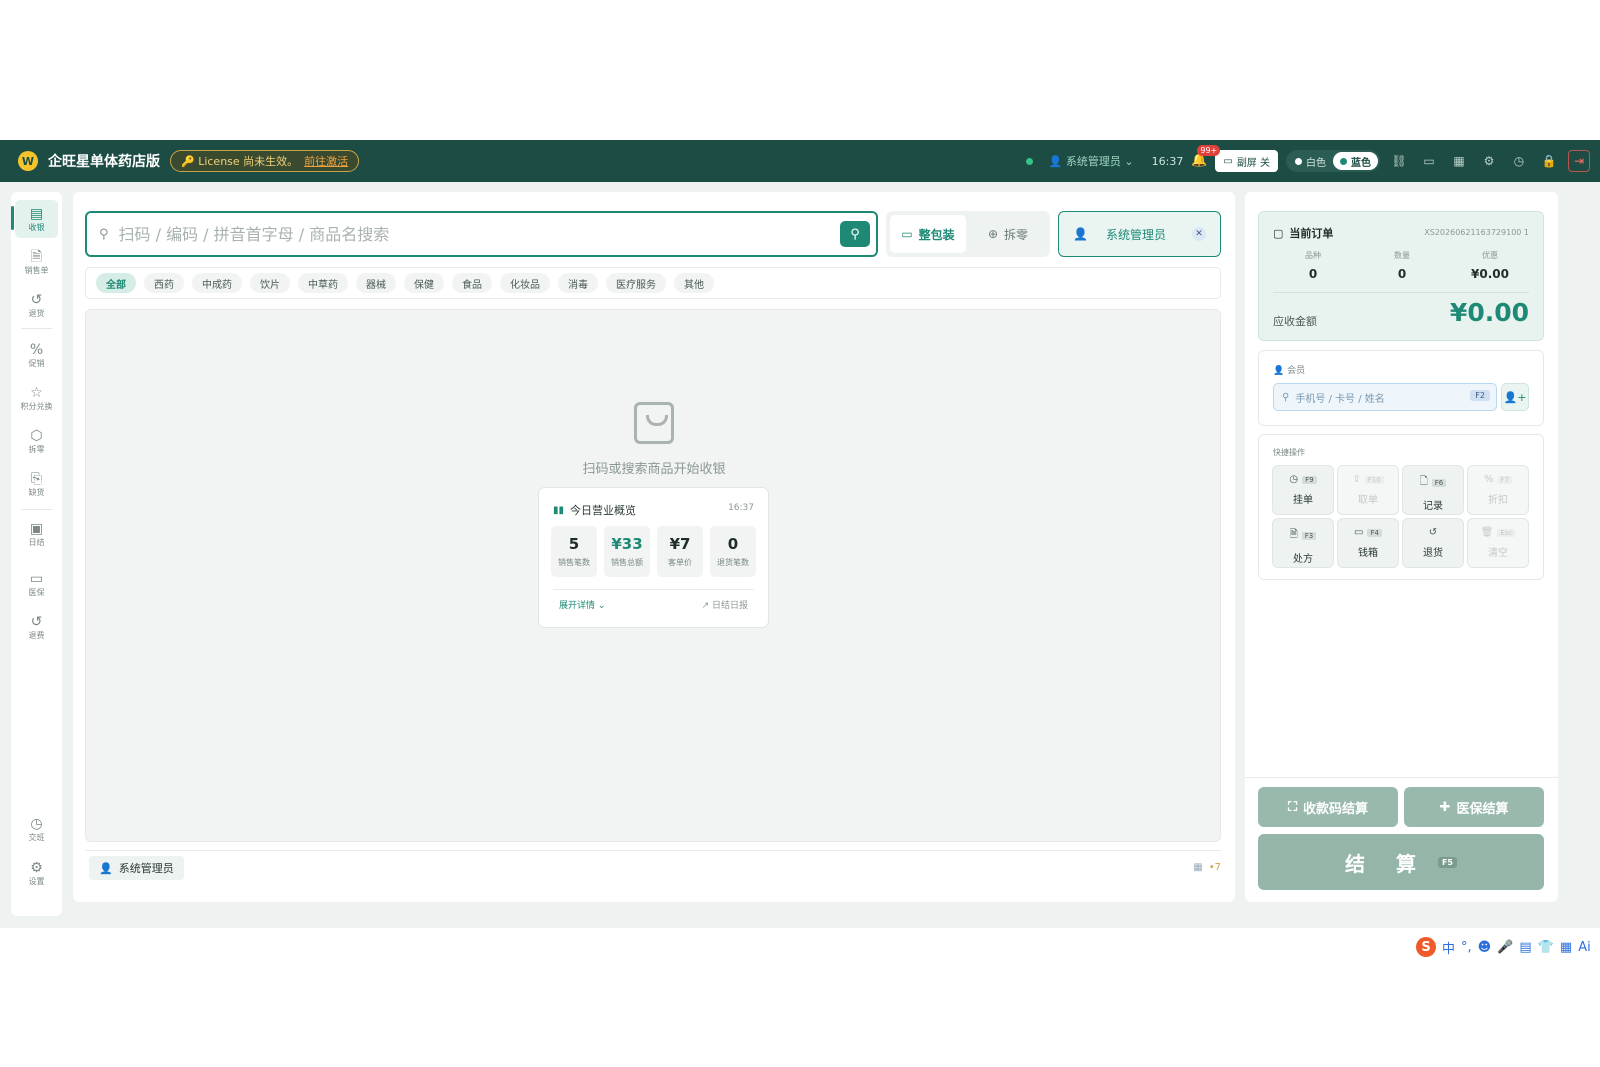 The width and height of the screenshot is (1600, 1067). I want to click on quick-action-button: ◷ F9 挂单, so click(1303, 490).